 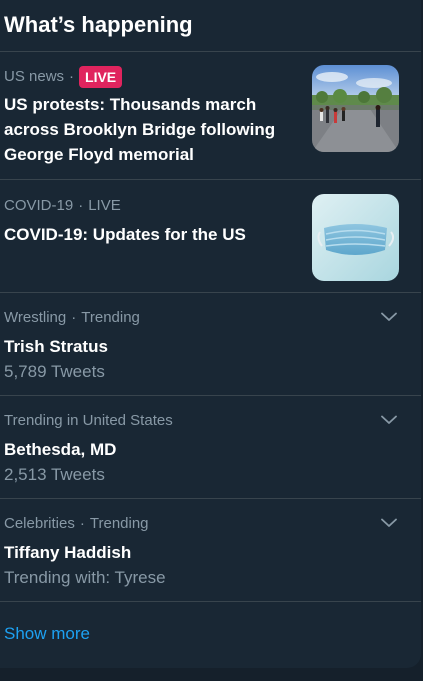 I want to click on live-badge: LIVE, so click(x=101, y=77).